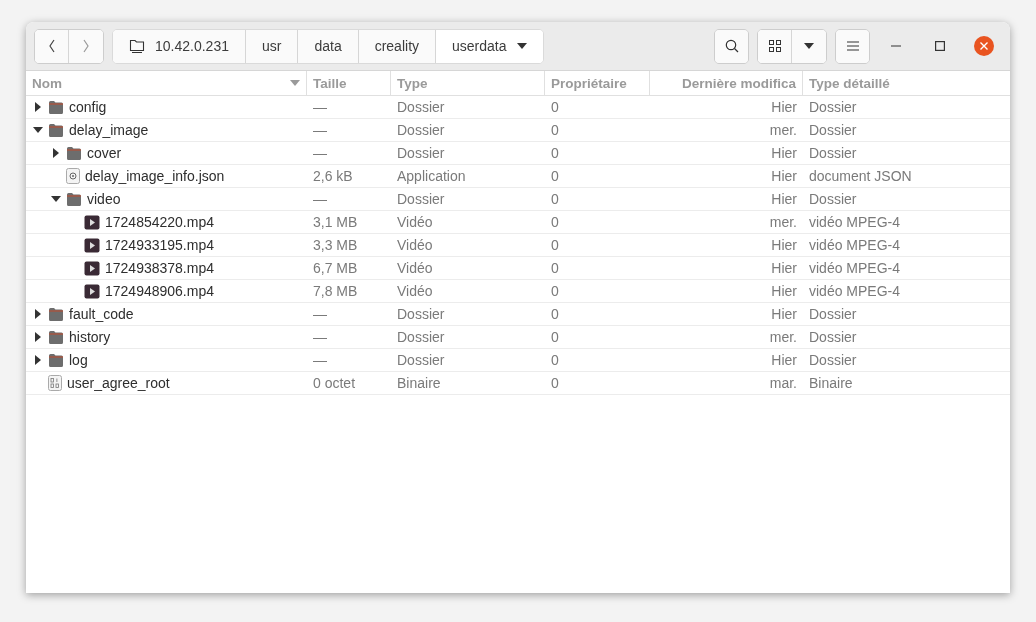 The height and width of the screenshot is (622, 1036). I want to click on path-segment: 10.42.0.231, so click(179, 46).